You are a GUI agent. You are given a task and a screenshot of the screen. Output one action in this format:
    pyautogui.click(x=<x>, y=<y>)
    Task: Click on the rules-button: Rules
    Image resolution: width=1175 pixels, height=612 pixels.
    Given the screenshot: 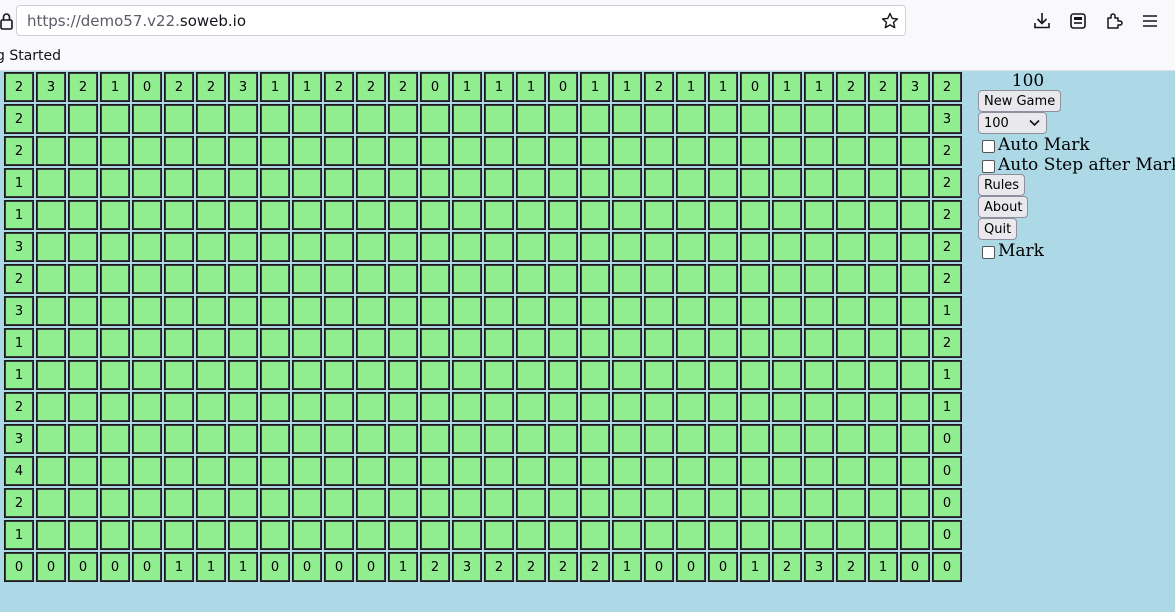 What is the action you would take?
    pyautogui.click(x=1002, y=185)
    